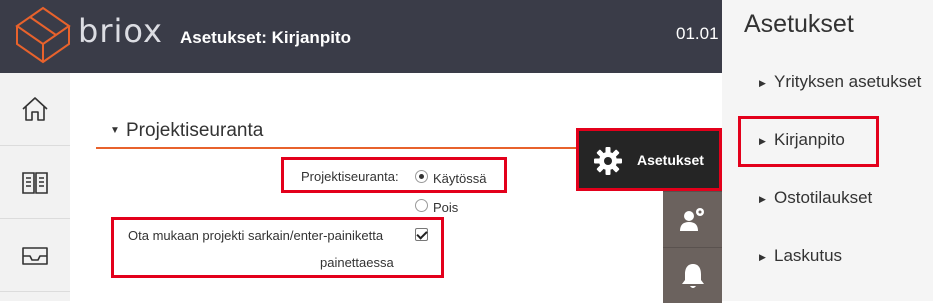 Image resolution: width=933 pixels, height=303 pixels. I want to click on book-icon, so click(35, 183).